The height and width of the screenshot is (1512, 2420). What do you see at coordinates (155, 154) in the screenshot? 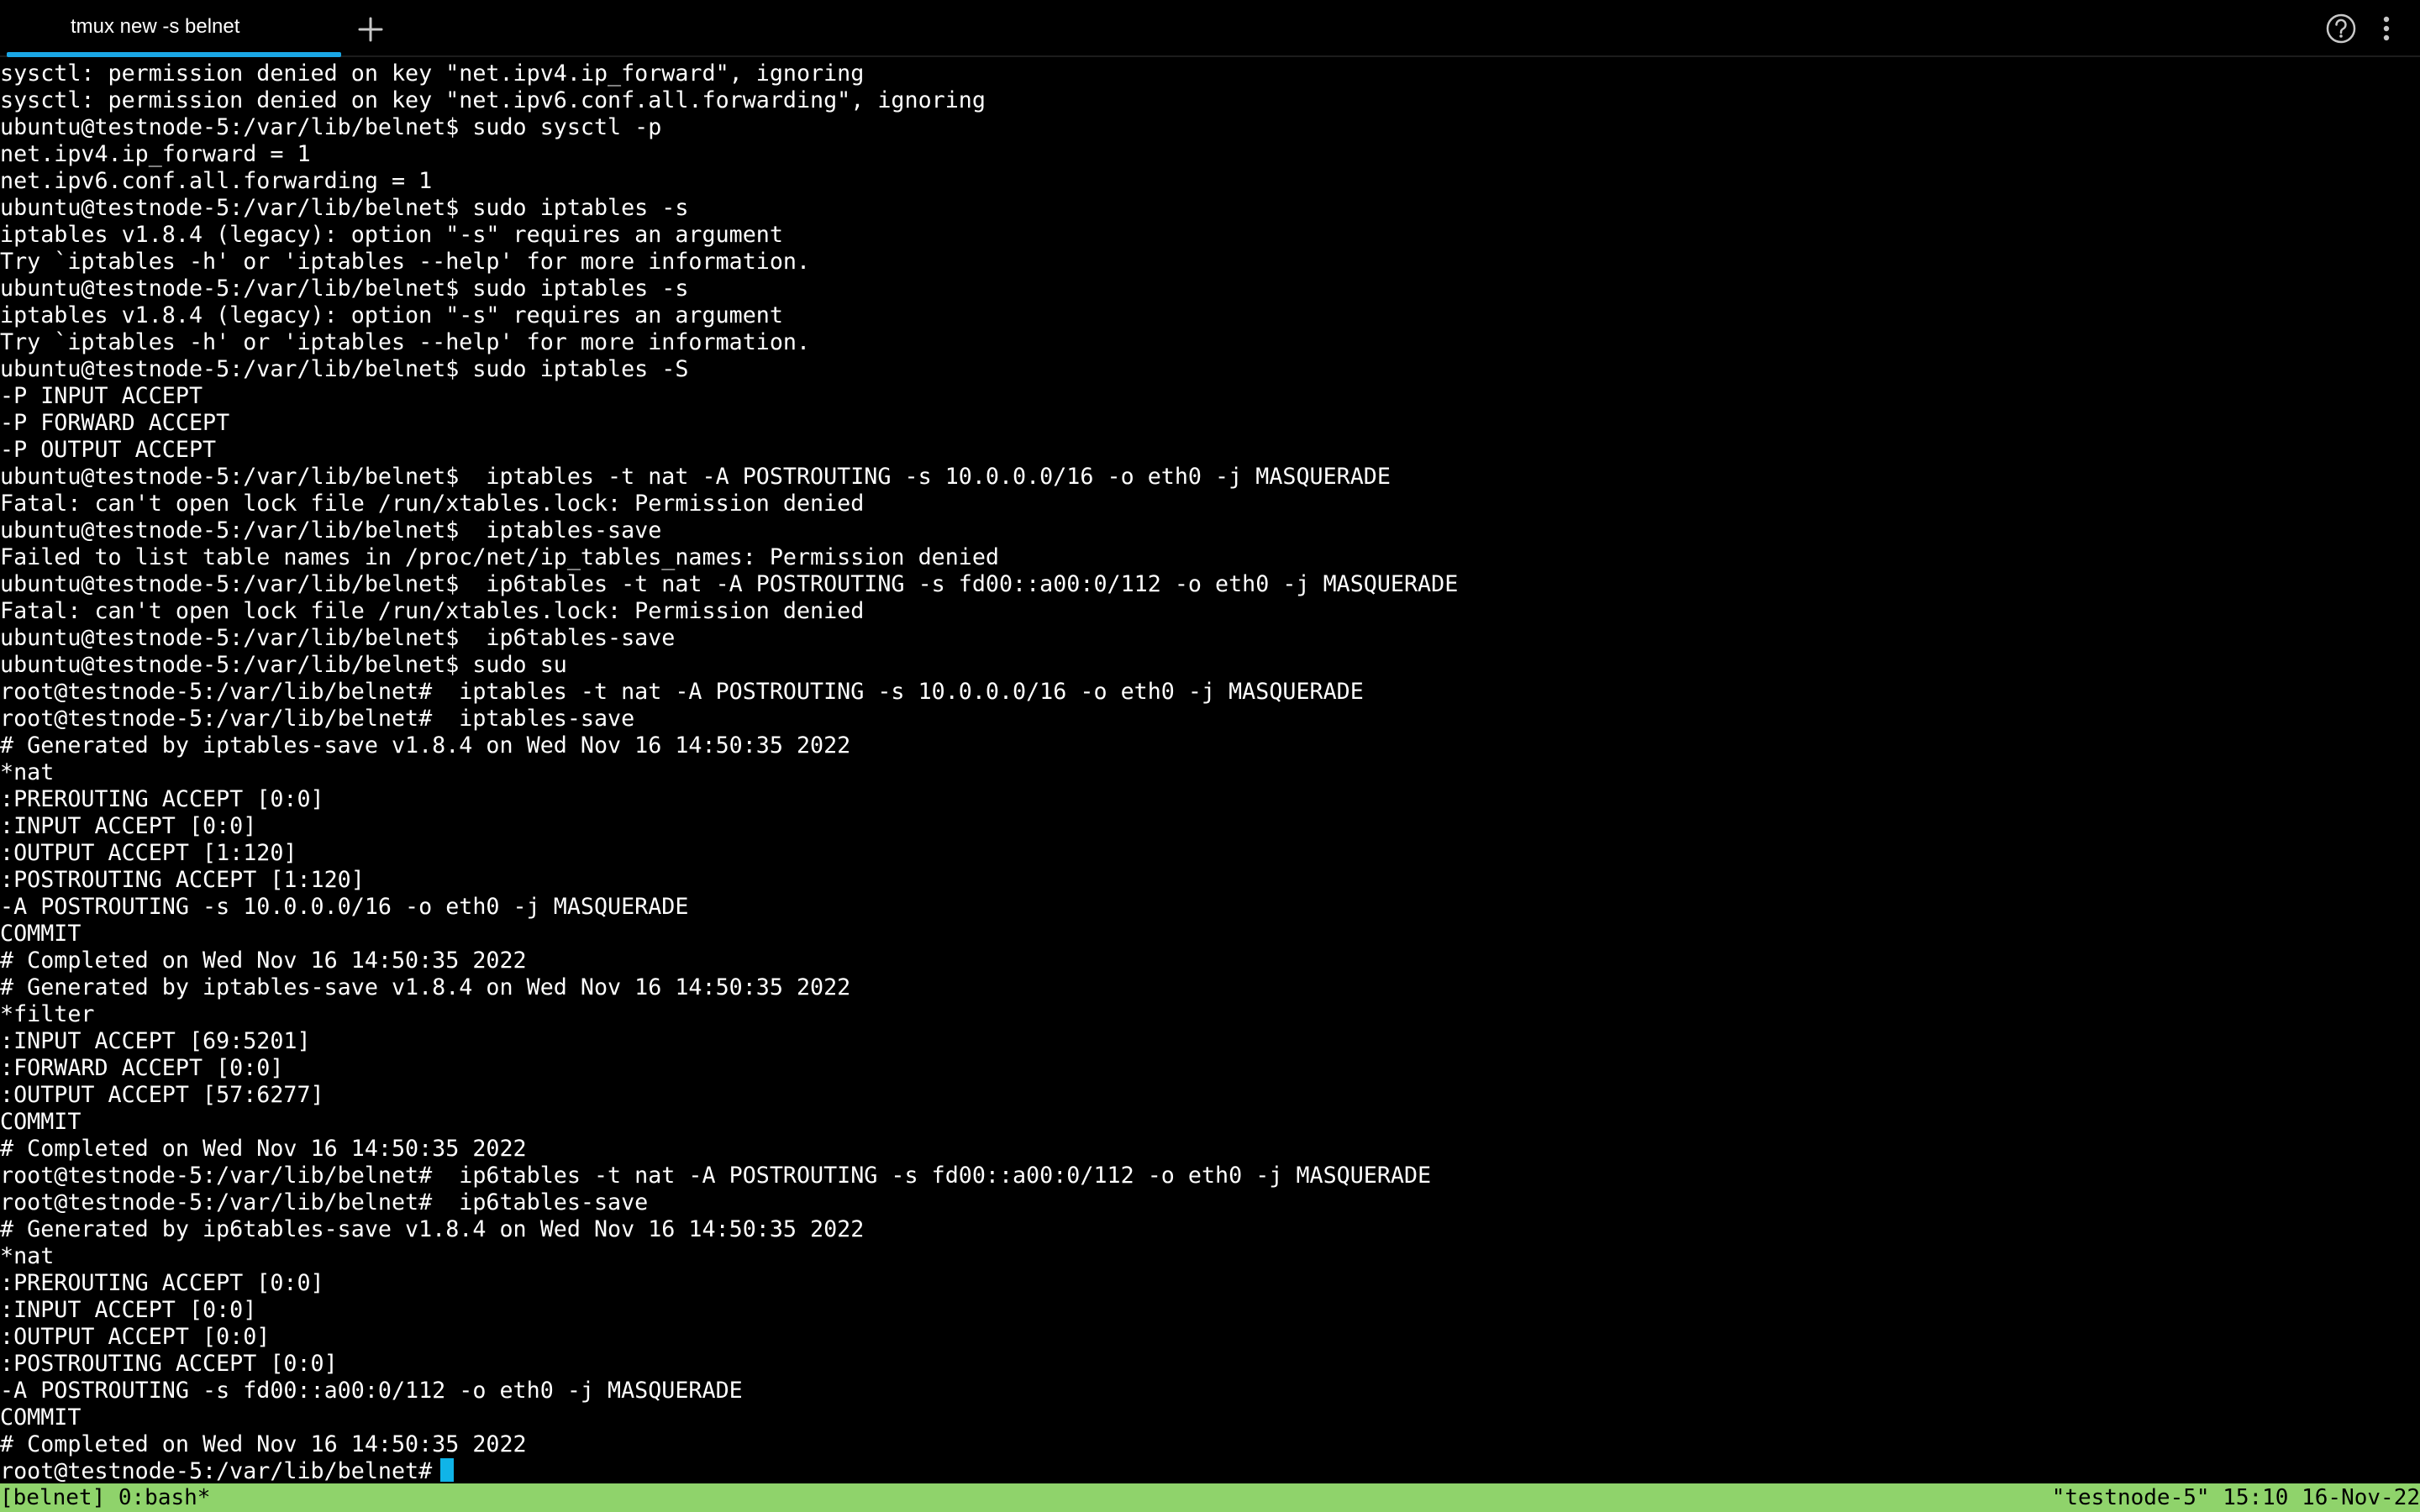
I see `terminal-line: net.ipv4.ip_forward = 1` at bounding box center [155, 154].